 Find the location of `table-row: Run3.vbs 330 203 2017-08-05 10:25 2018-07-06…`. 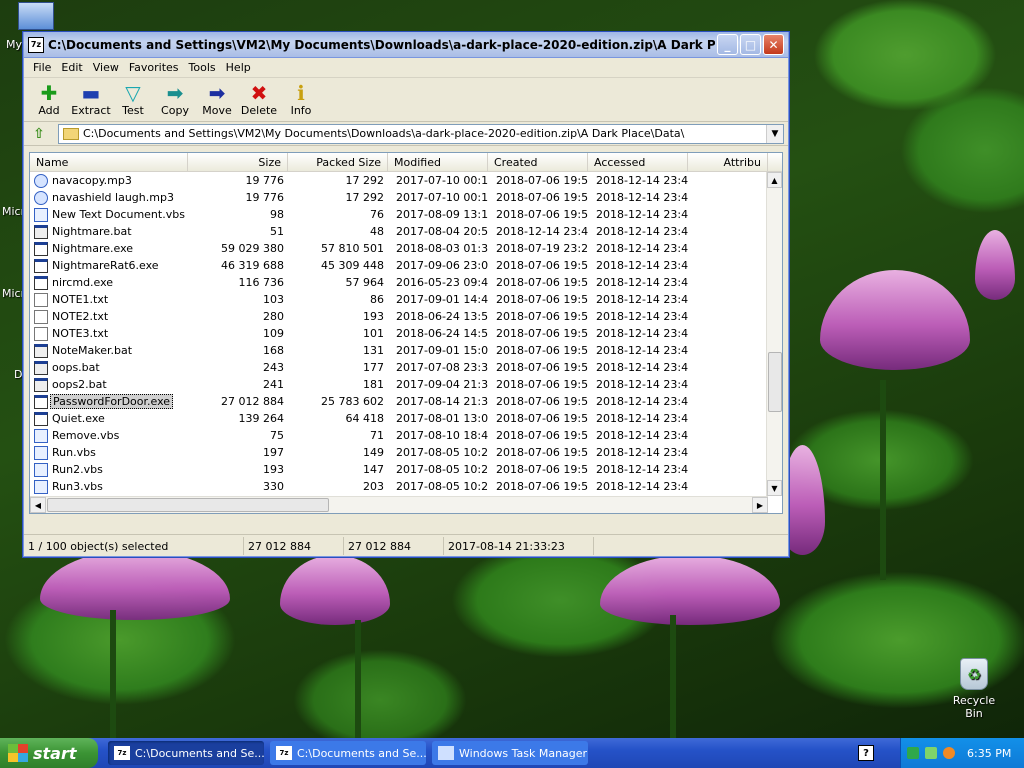

table-row: Run3.vbs 330 203 2017-08-05 10:25 2018-07-06… is located at coordinates (399, 486).